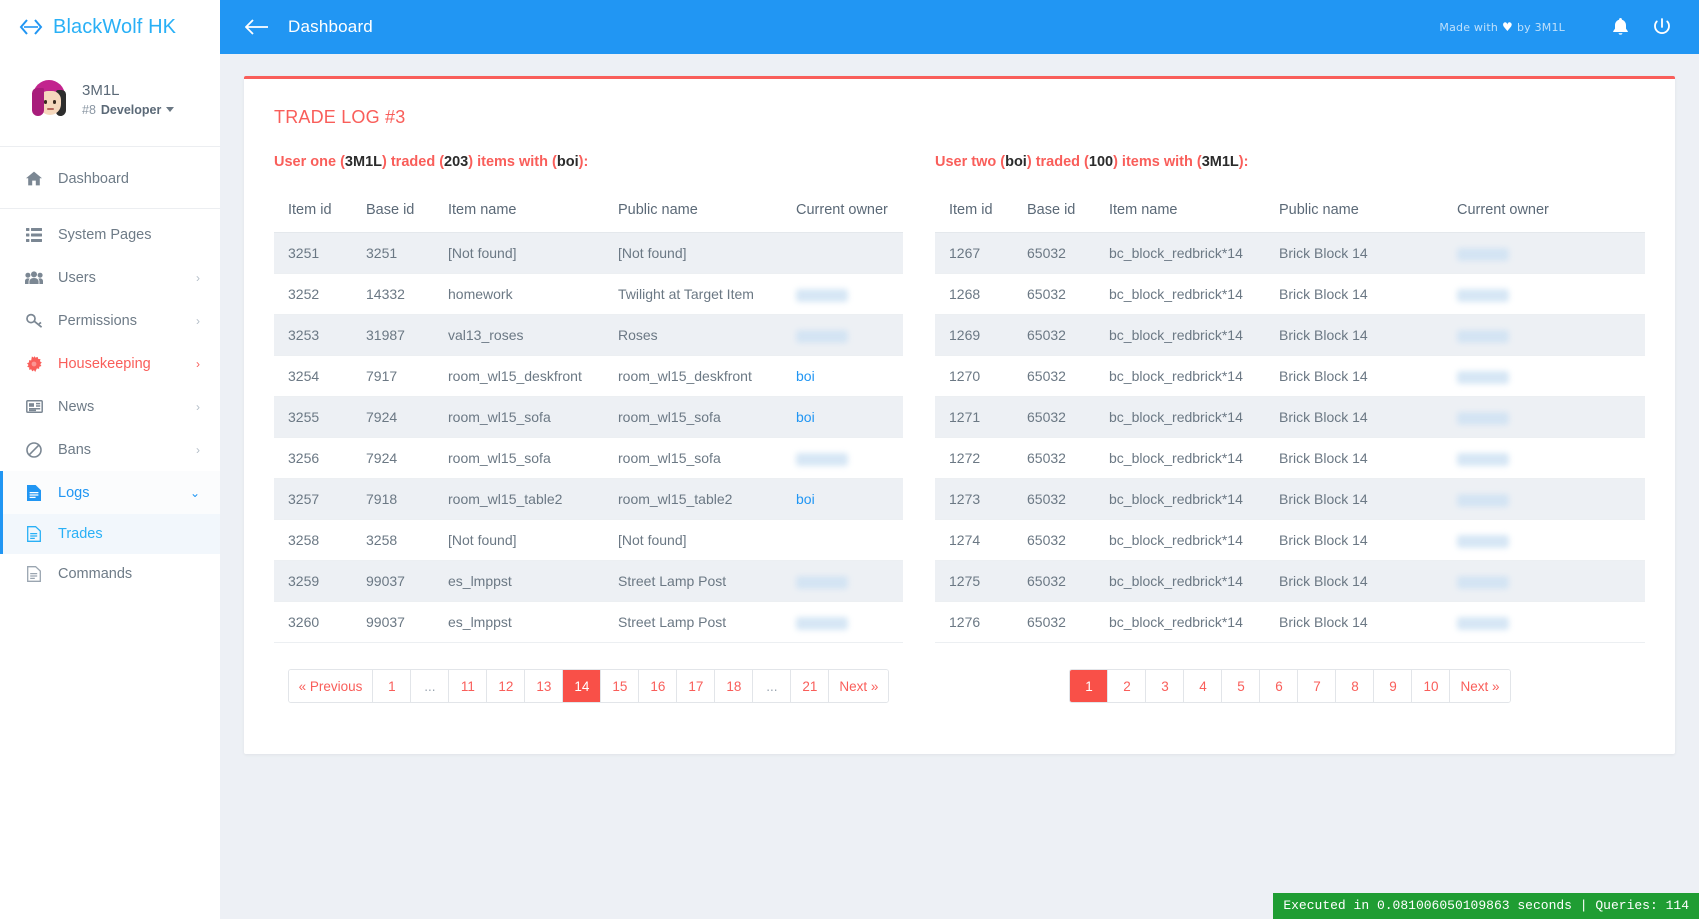  What do you see at coordinates (1354, 417) in the screenshot?
I see `cell-public-name: Brick Block 14` at bounding box center [1354, 417].